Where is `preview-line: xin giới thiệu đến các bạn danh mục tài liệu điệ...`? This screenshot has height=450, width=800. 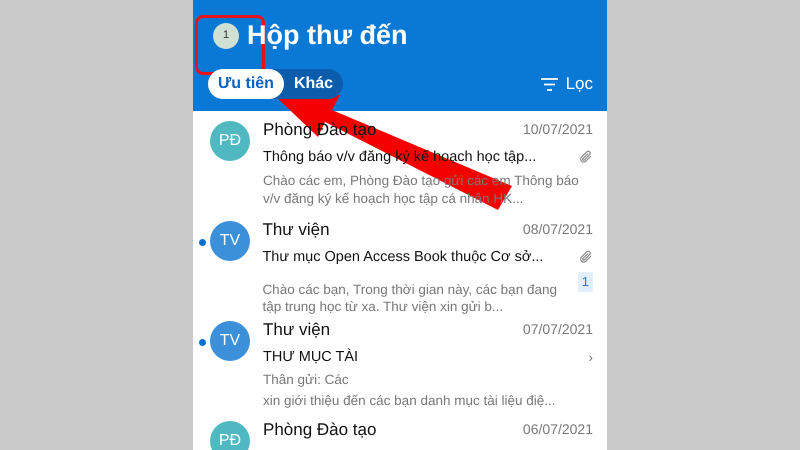 preview-line: xin giới thiệu đến các bạn danh mục tài liệu điệ... is located at coordinates (410, 401).